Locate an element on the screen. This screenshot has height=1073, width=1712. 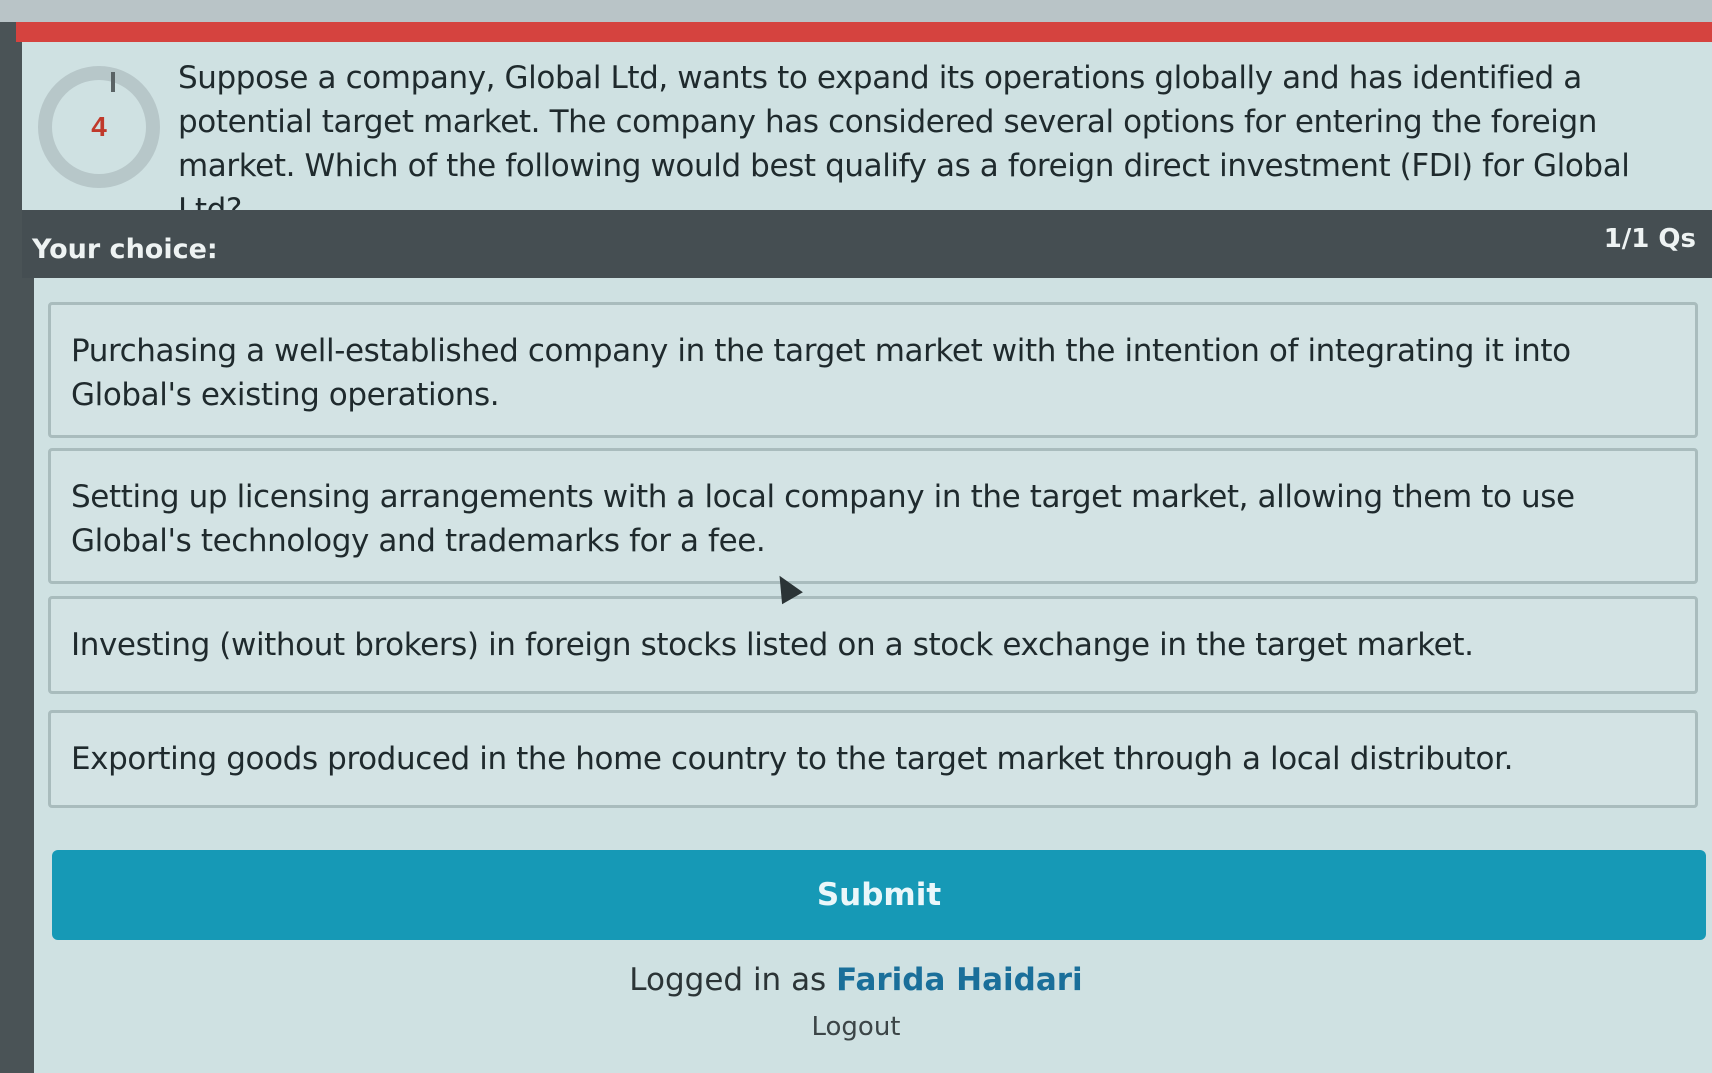
top-strip is located at coordinates (856, 11).